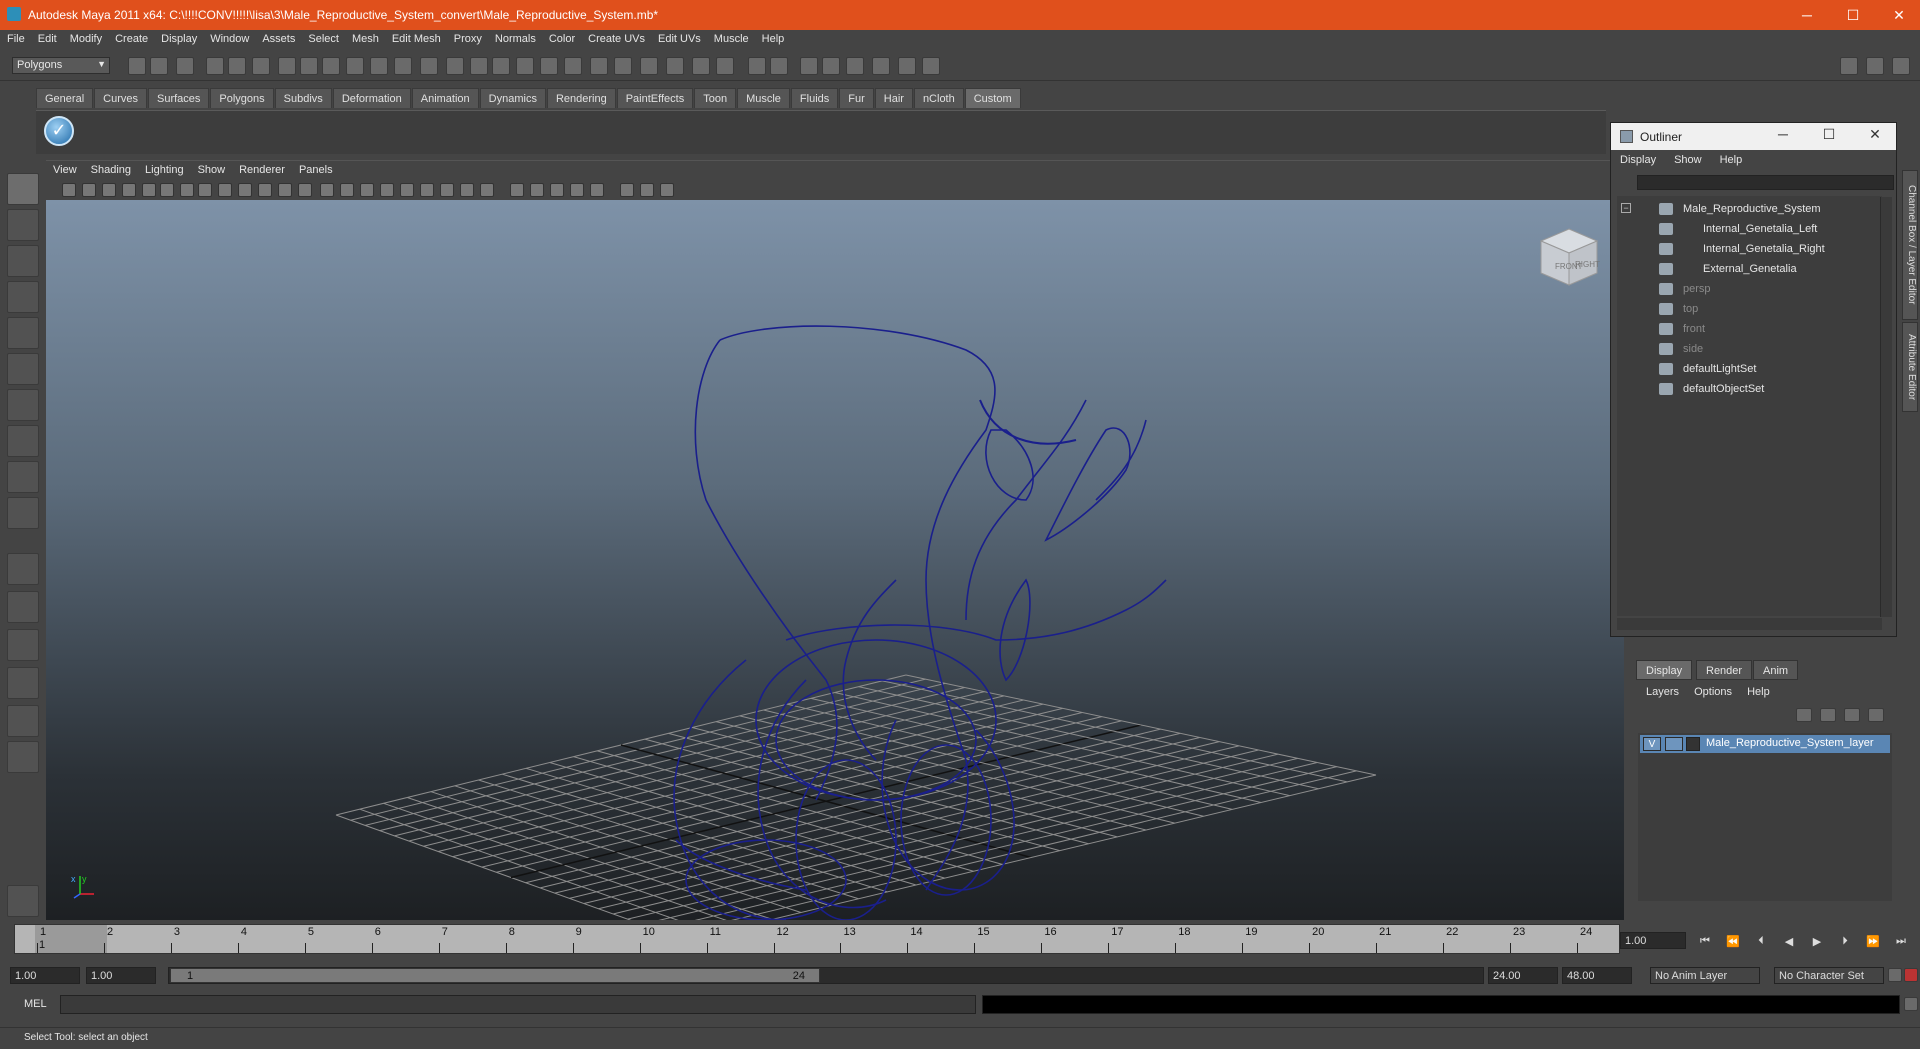 The width and height of the screenshot is (1920, 1049). Describe the element at coordinates (262, 168) in the screenshot. I see `viewport-menu-renderer: Renderer` at that location.